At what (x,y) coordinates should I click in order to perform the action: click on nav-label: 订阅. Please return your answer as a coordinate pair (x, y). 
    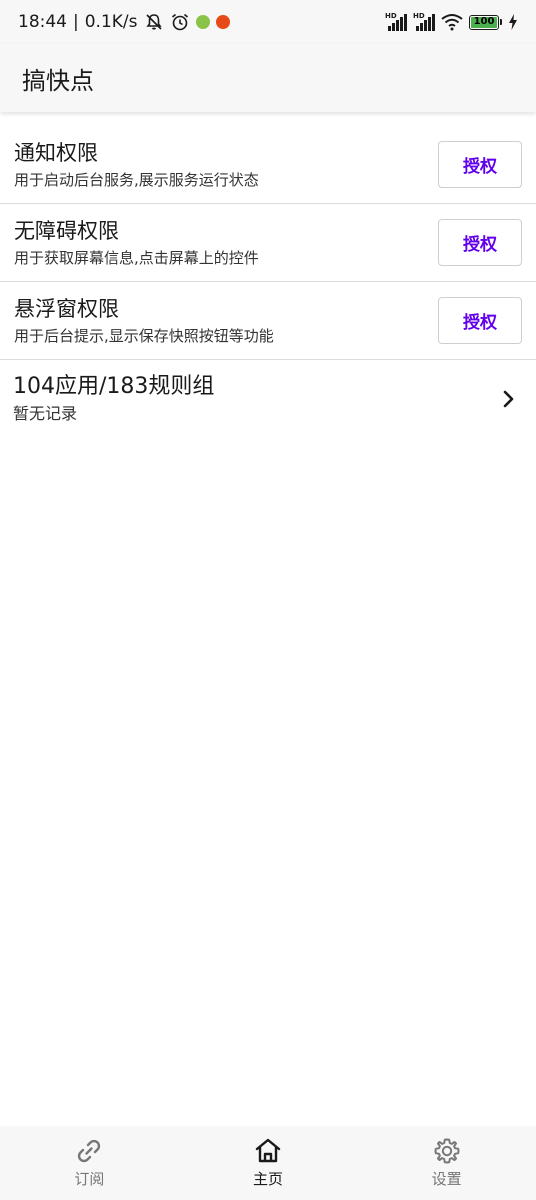
    Looking at the image, I should click on (89, 1179).